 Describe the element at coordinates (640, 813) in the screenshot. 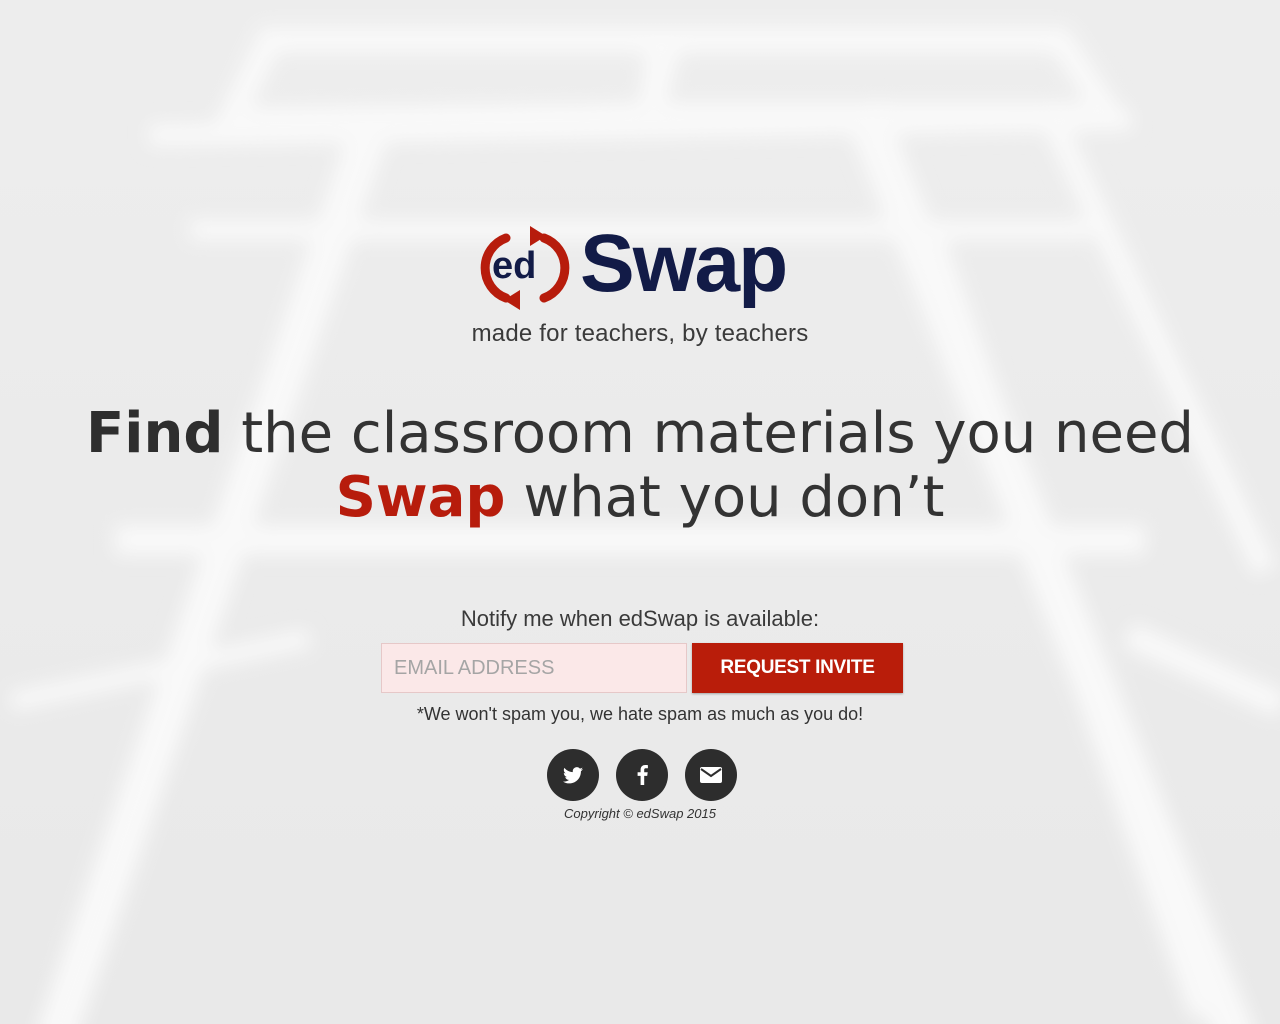

I see `copyright-text: Copyright © edSwap 2015` at that location.